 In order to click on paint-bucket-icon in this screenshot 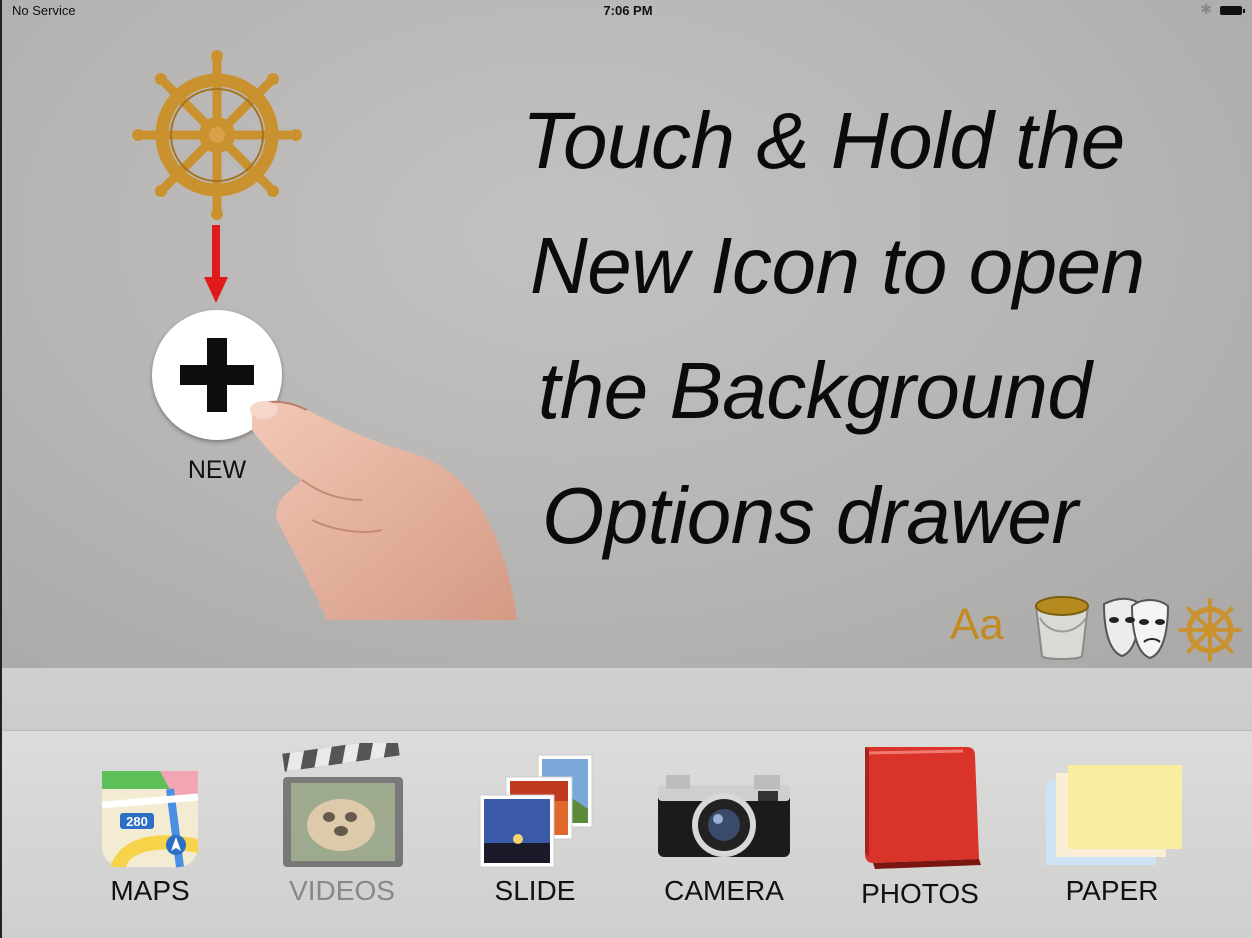, I will do `click(1062, 627)`.